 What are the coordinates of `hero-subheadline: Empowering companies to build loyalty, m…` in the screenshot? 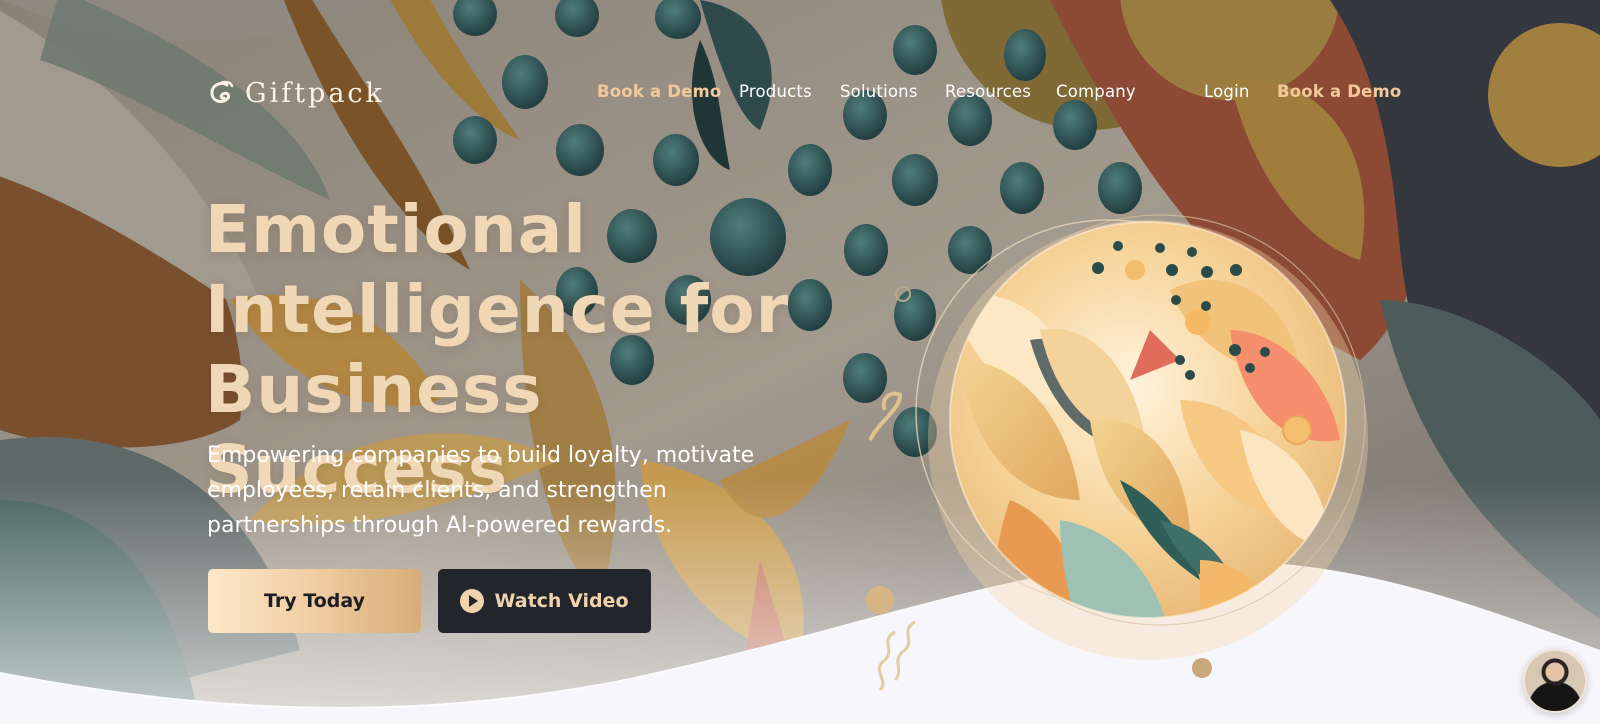 It's located at (481, 490).